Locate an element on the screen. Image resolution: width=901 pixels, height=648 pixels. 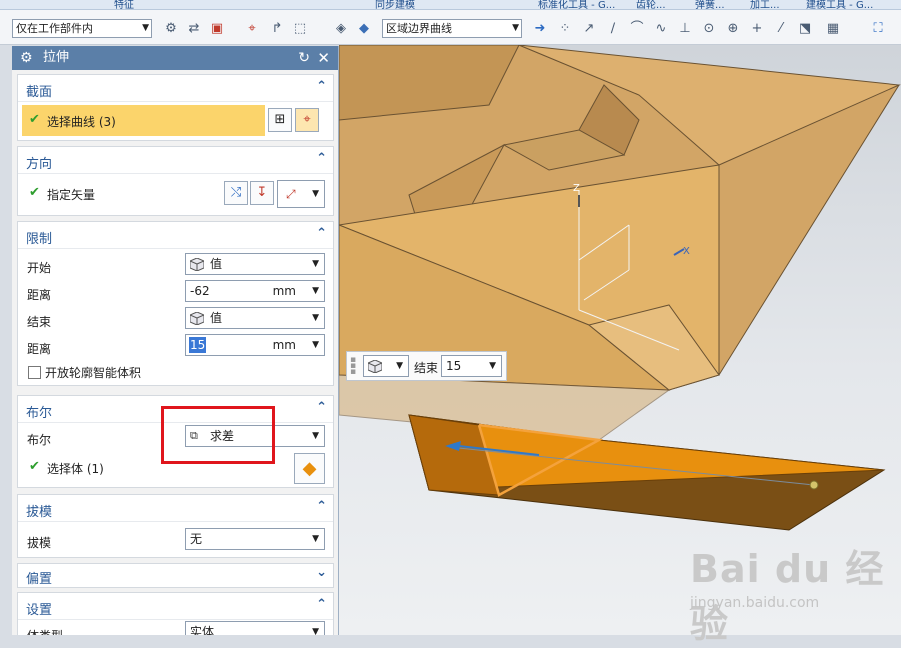
body-icon: ◈ is located at coordinates (341, 29).